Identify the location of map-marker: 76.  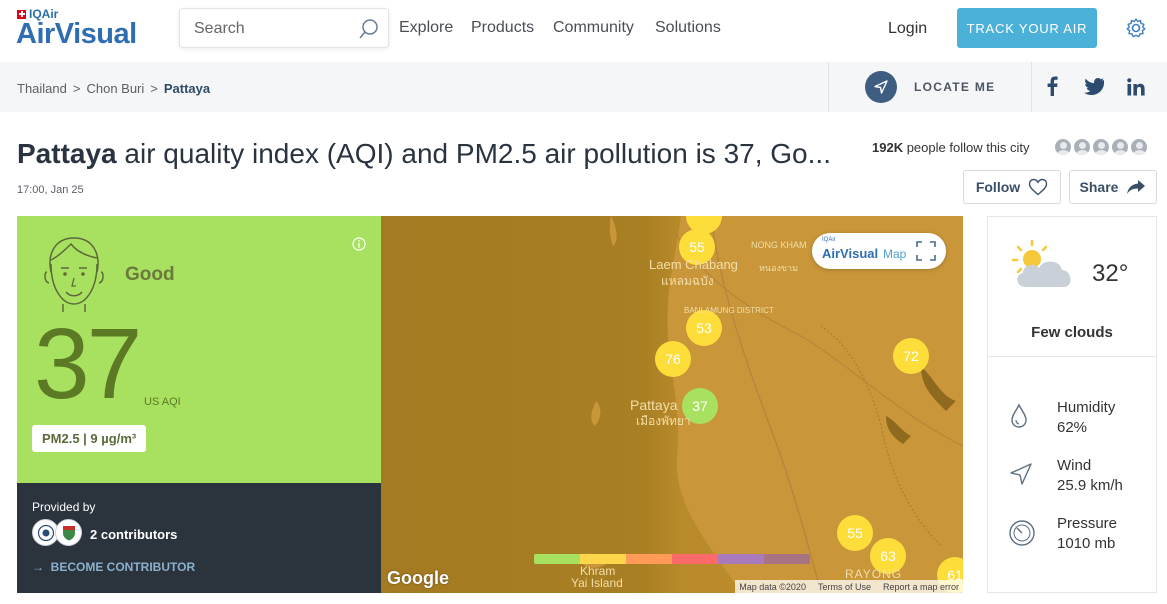
(673, 359).